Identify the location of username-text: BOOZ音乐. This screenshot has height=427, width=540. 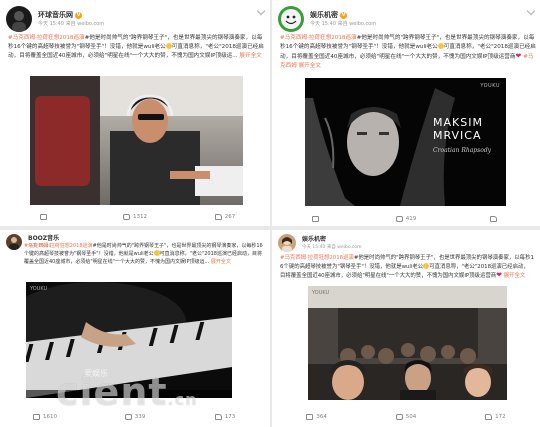
(43, 238).